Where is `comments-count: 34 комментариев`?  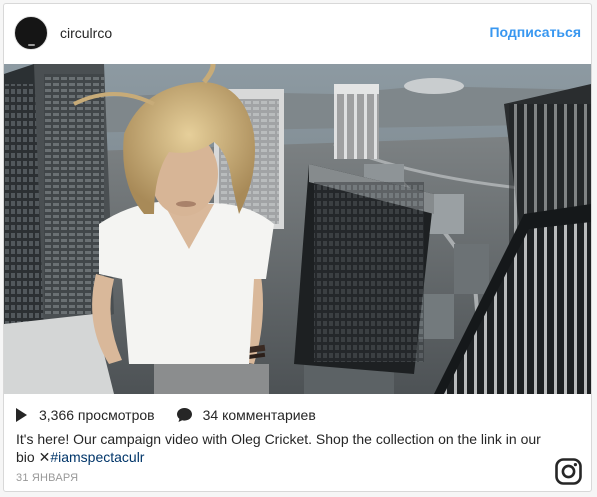 comments-count: 34 комментариев is located at coordinates (235, 415).